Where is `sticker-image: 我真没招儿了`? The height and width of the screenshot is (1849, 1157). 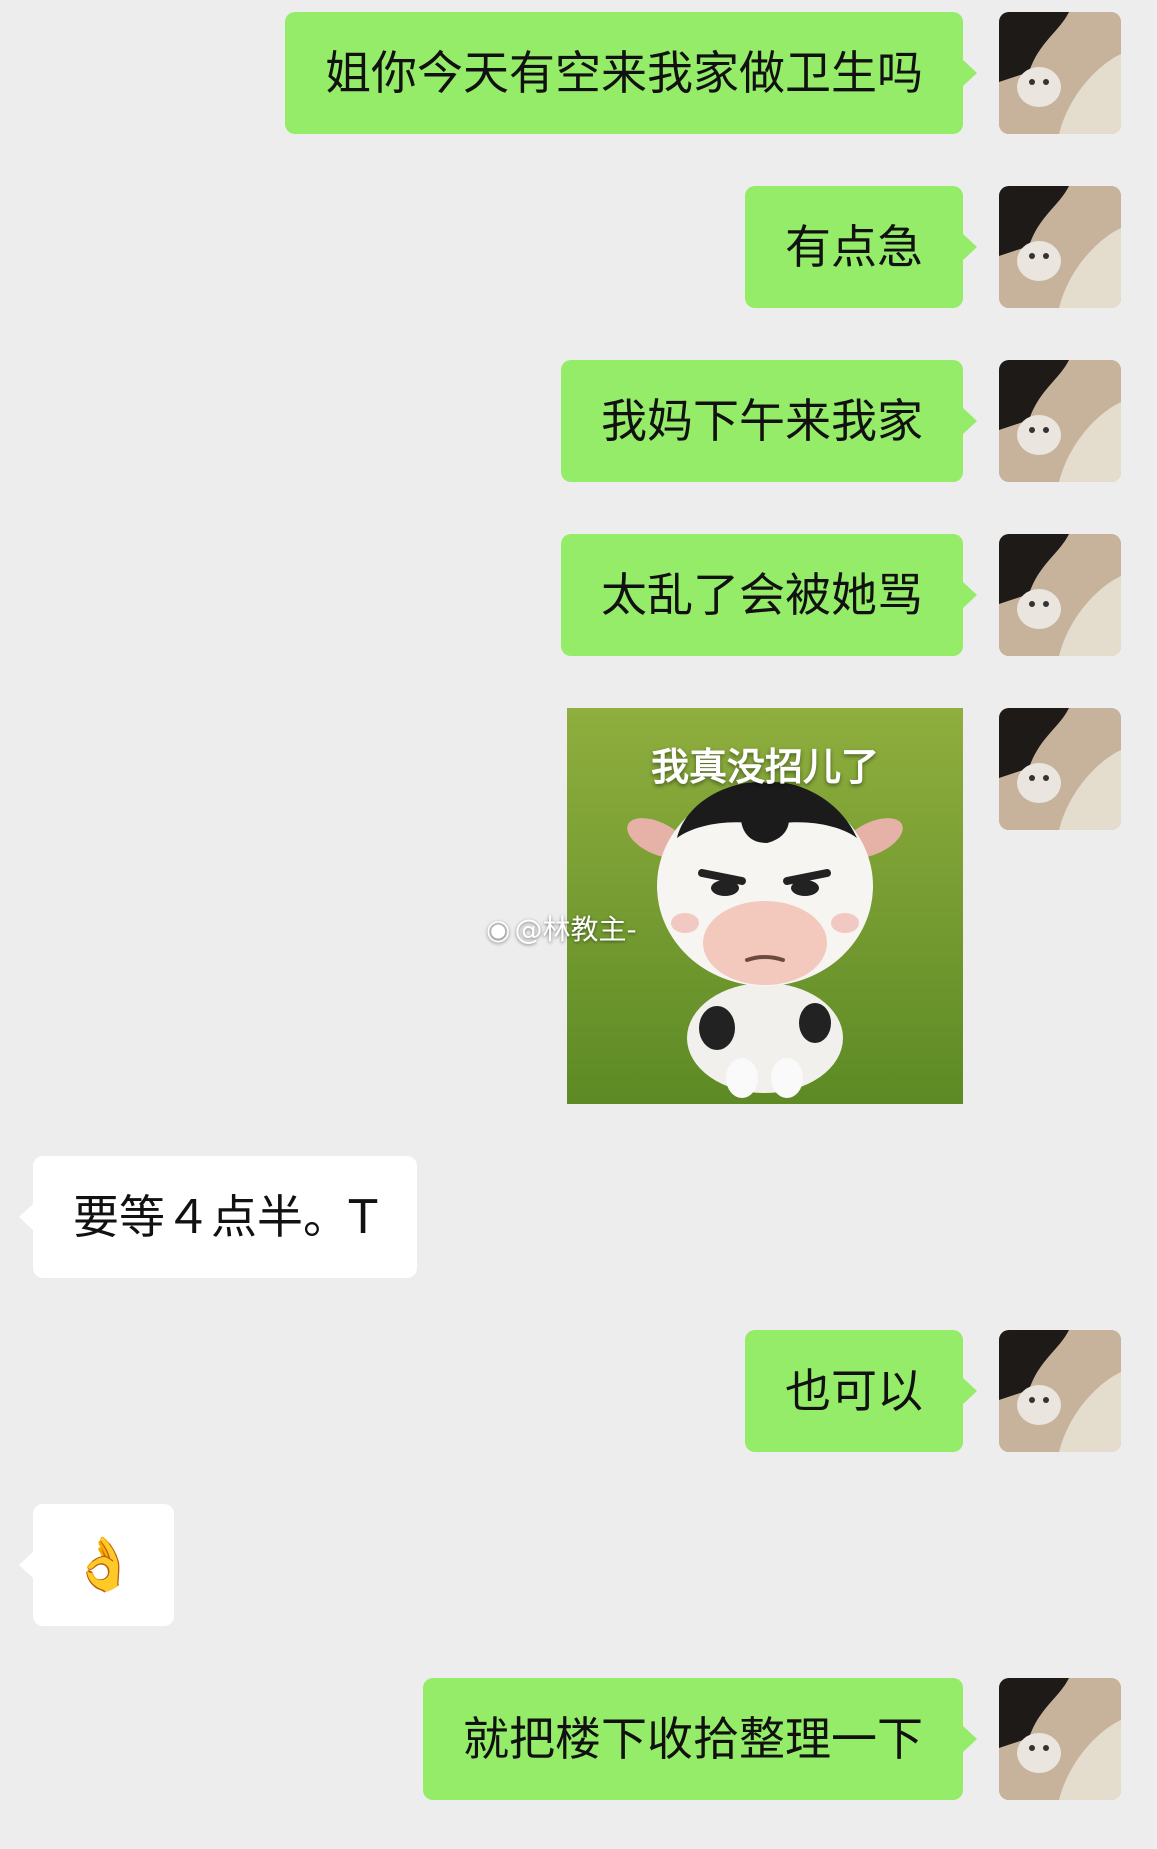 sticker-image: 我真没招儿了 is located at coordinates (765, 906).